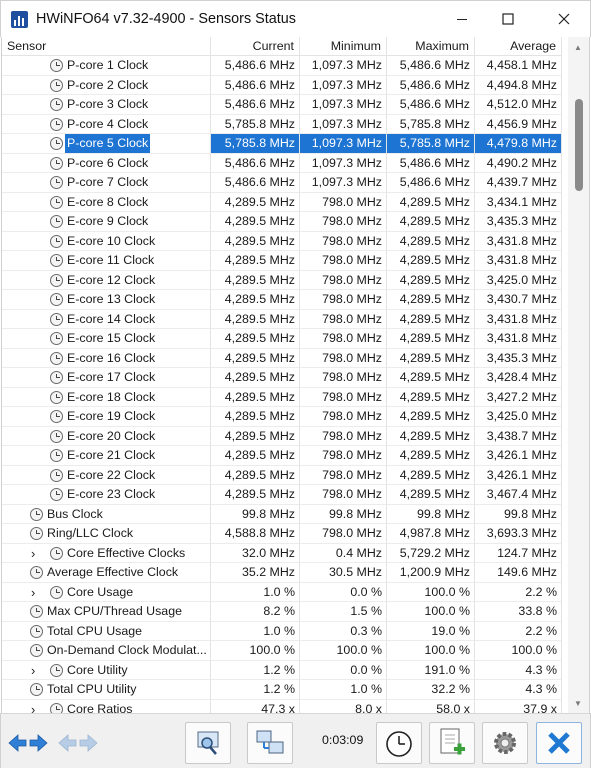 Image resolution: width=591 pixels, height=768 pixels. I want to click on table-row: Total CPU Usage 1.0 % 0.3 % 19.0 % 2.2 %, so click(285, 631).